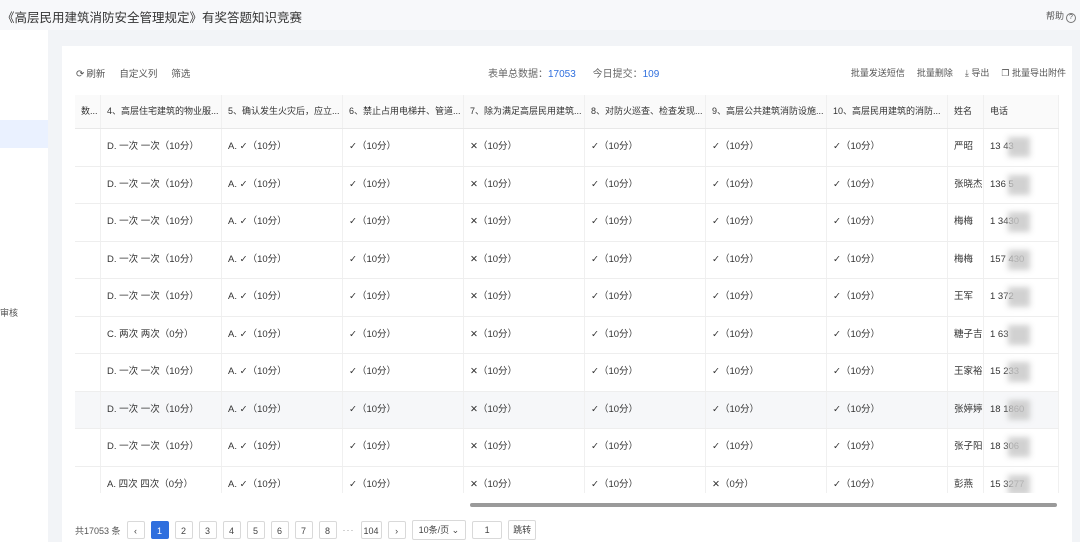  What do you see at coordinates (763, 505) in the screenshot?
I see `horizontal-scrollbar` at bounding box center [763, 505].